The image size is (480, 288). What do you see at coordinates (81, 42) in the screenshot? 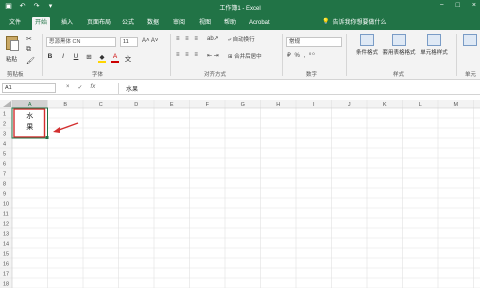
I see `font-name-select: 思源黑体 CN` at bounding box center [81, 42].